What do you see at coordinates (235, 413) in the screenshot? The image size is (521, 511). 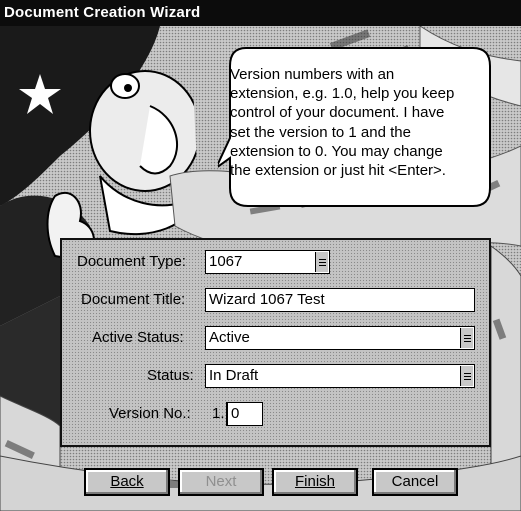 I see `version-extension-value: 0` at bounding box center [235, 413].